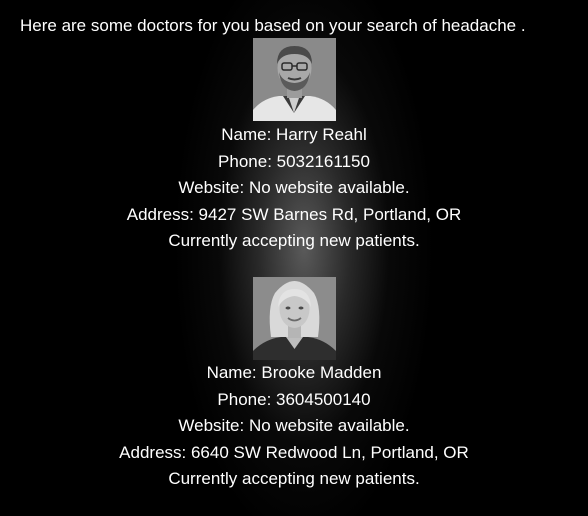 The image size is (588, 516). I want to click on doctor-address: Address: 9427 SW Barnes Rd, Portland, OR, so click(294, 214).